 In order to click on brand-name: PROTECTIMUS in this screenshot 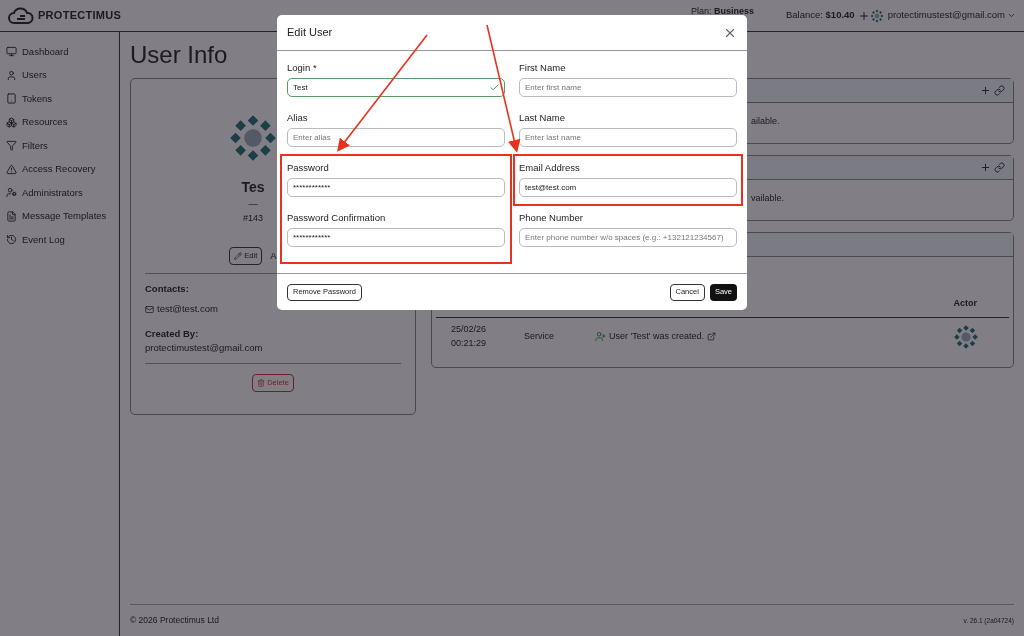, I will do `click(80, 16)`.